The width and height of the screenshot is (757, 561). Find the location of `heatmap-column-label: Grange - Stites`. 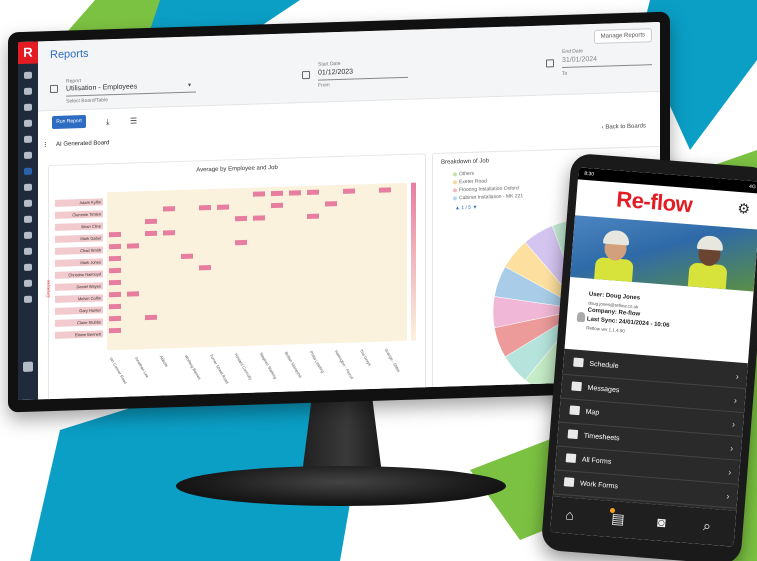

heatmap-column-label: Grange - Stites is located at coordinates (392, 360).